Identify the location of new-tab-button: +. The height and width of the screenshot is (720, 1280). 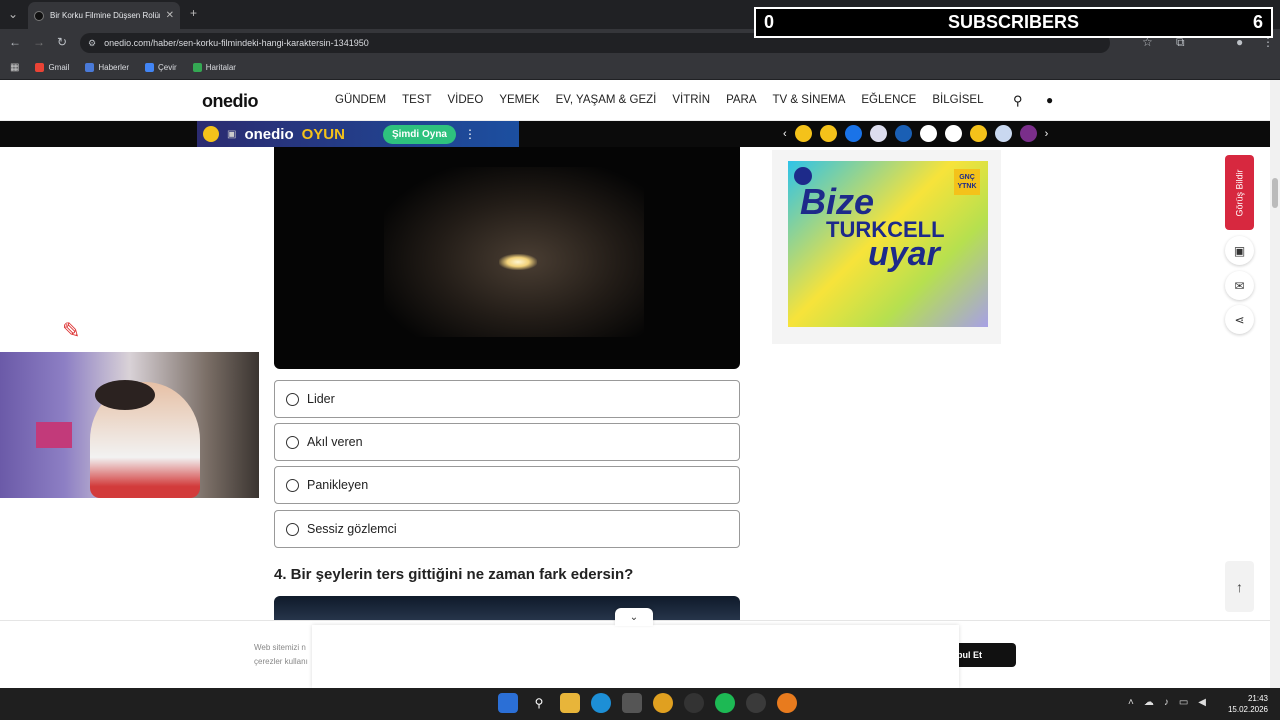
(193, 13).